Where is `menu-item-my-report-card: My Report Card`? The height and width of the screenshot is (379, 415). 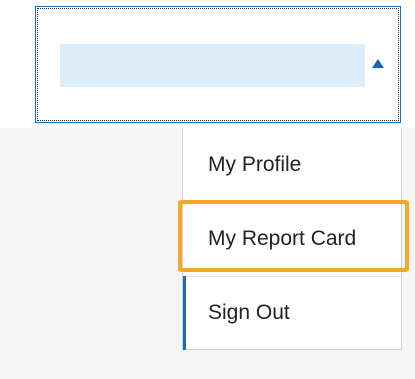 menu-item-my-report-card: My Report Card is located at coordinates (292, 239).